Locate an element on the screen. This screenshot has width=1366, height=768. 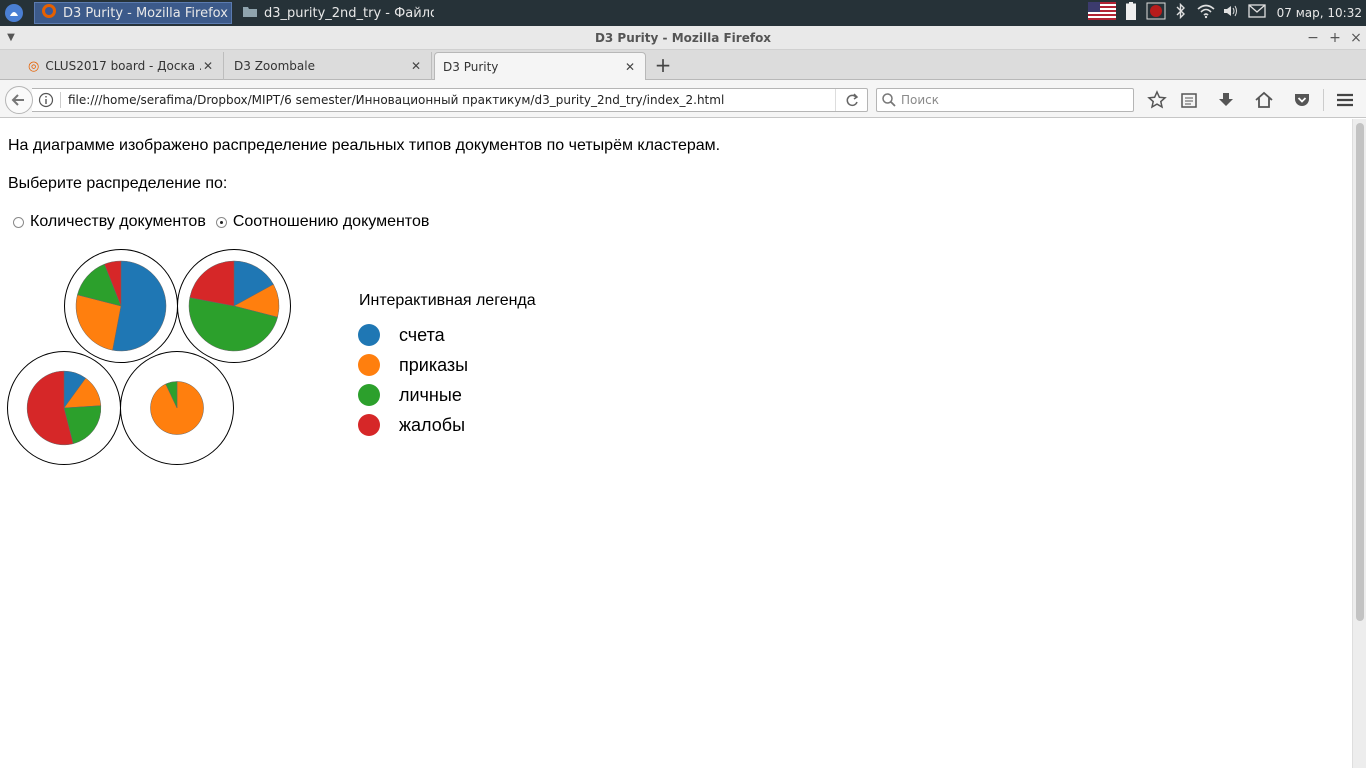
search-placeholder: Поиск is located at coordinates (920, 100).